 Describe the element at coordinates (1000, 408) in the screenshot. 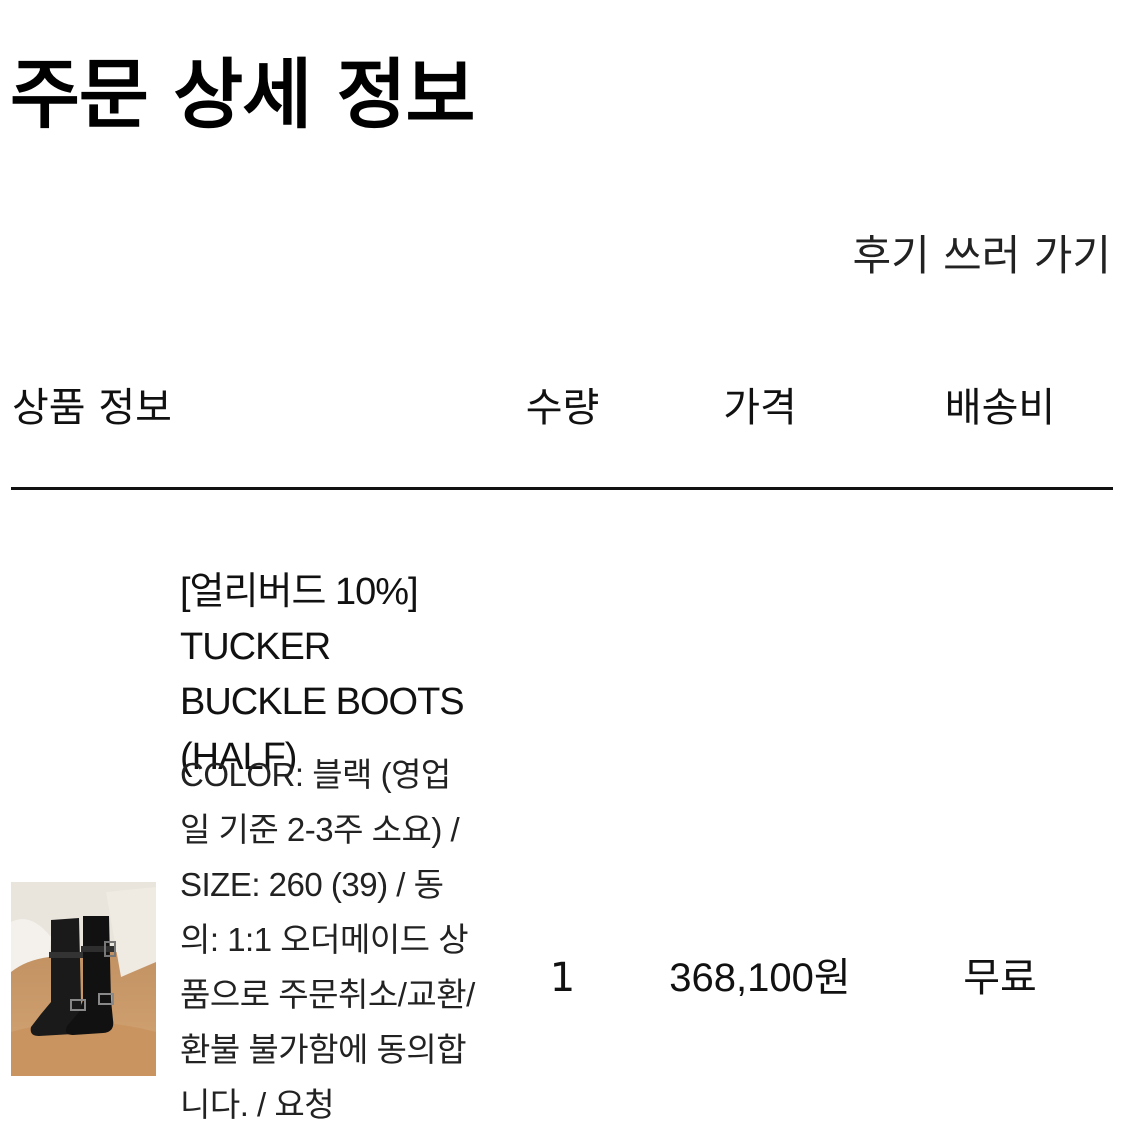

I see `column-header-shipping: 배송비` at that location.